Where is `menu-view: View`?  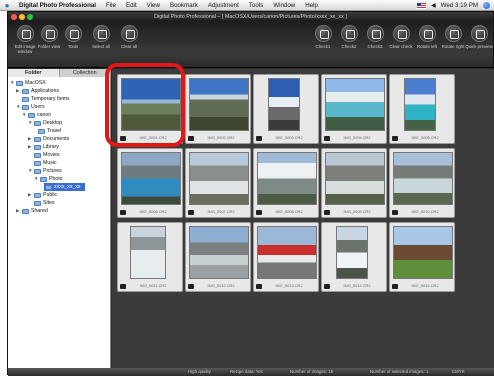 menu-view: View is located at coordinates (153, 5).